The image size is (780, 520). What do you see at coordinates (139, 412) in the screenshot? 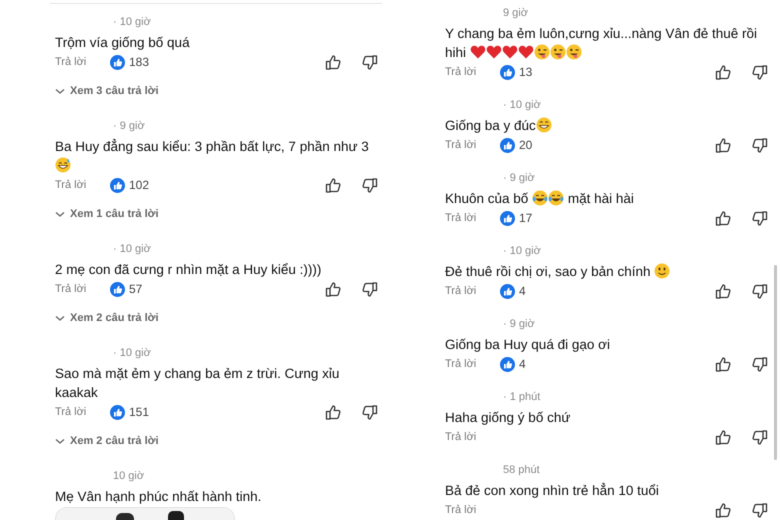
I see `like-count: 151` at bounding box center [139, 412].